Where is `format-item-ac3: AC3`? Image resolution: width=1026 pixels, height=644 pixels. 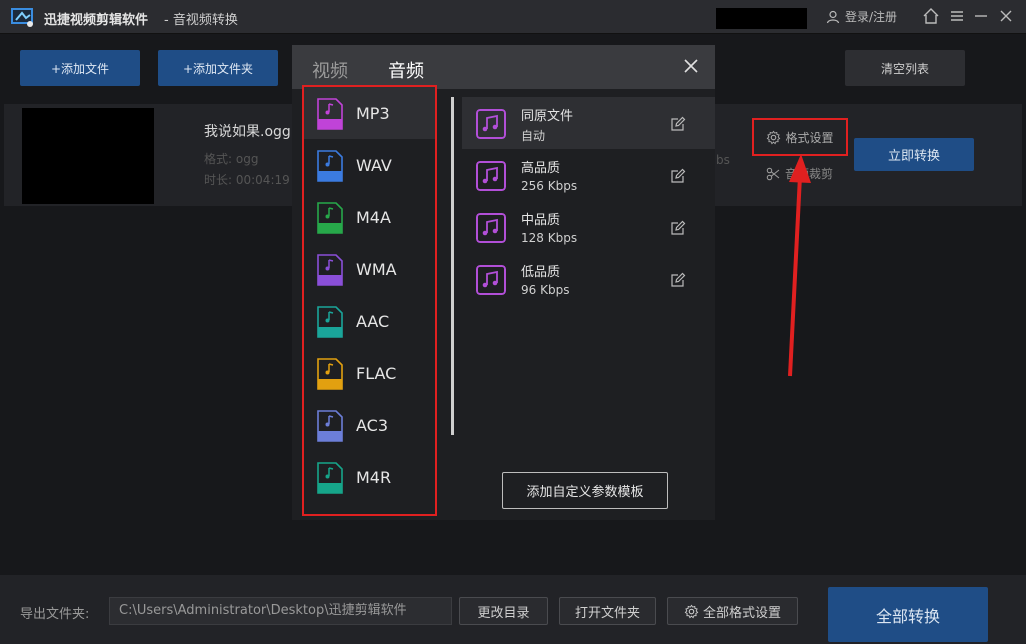
format-item-ac3: AC3 is located at coordinates (369, 425).